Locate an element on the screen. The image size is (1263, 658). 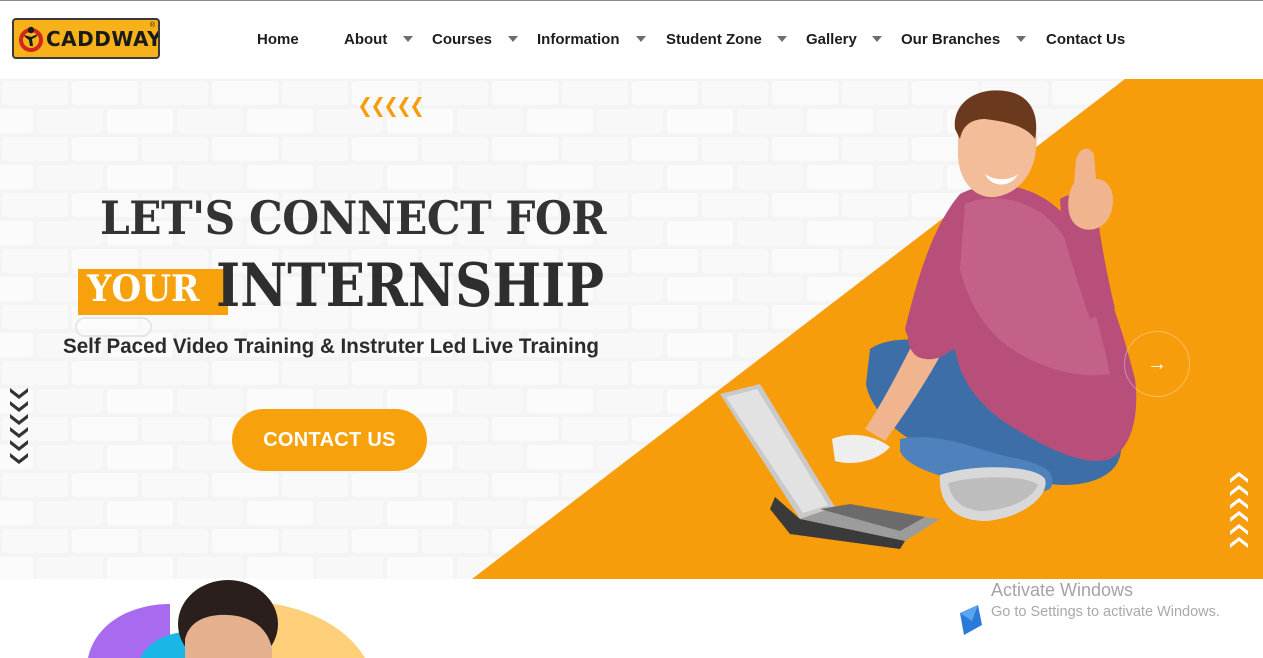
activate-windows-subtitle: Go to Settings to activate Windows. is located at coordinates (1105, 612).